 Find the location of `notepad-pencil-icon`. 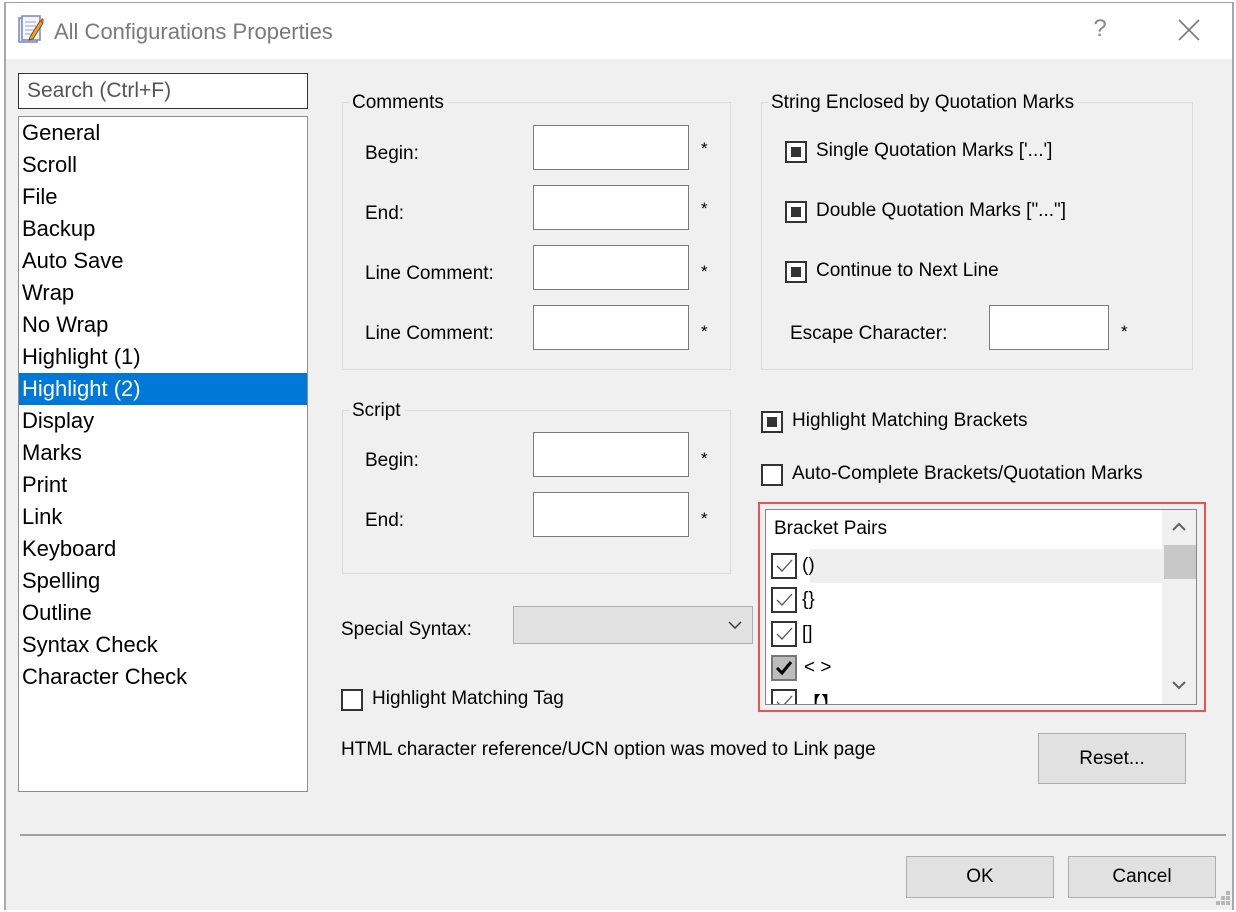

notepad-pencil-icon is located at coordinates (31, 29).